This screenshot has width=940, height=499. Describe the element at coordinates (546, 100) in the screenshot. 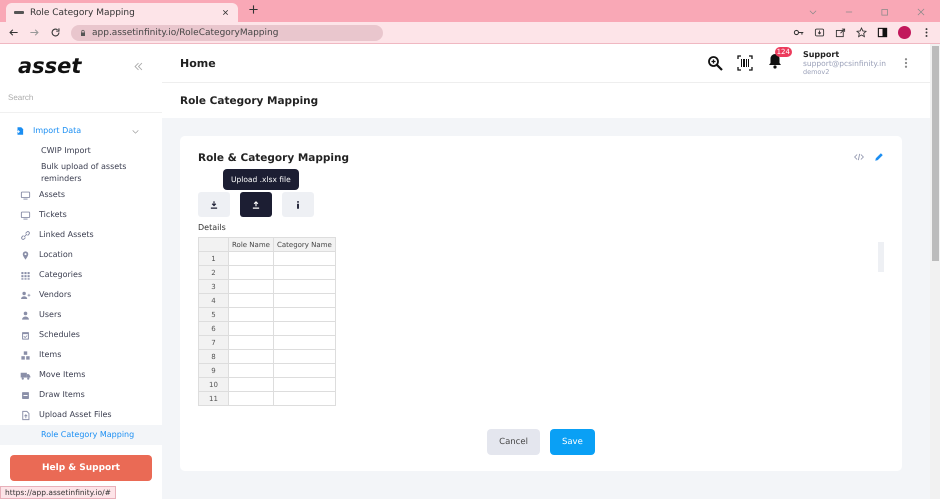

I see `page-title: Role Category Mapping` at that location.